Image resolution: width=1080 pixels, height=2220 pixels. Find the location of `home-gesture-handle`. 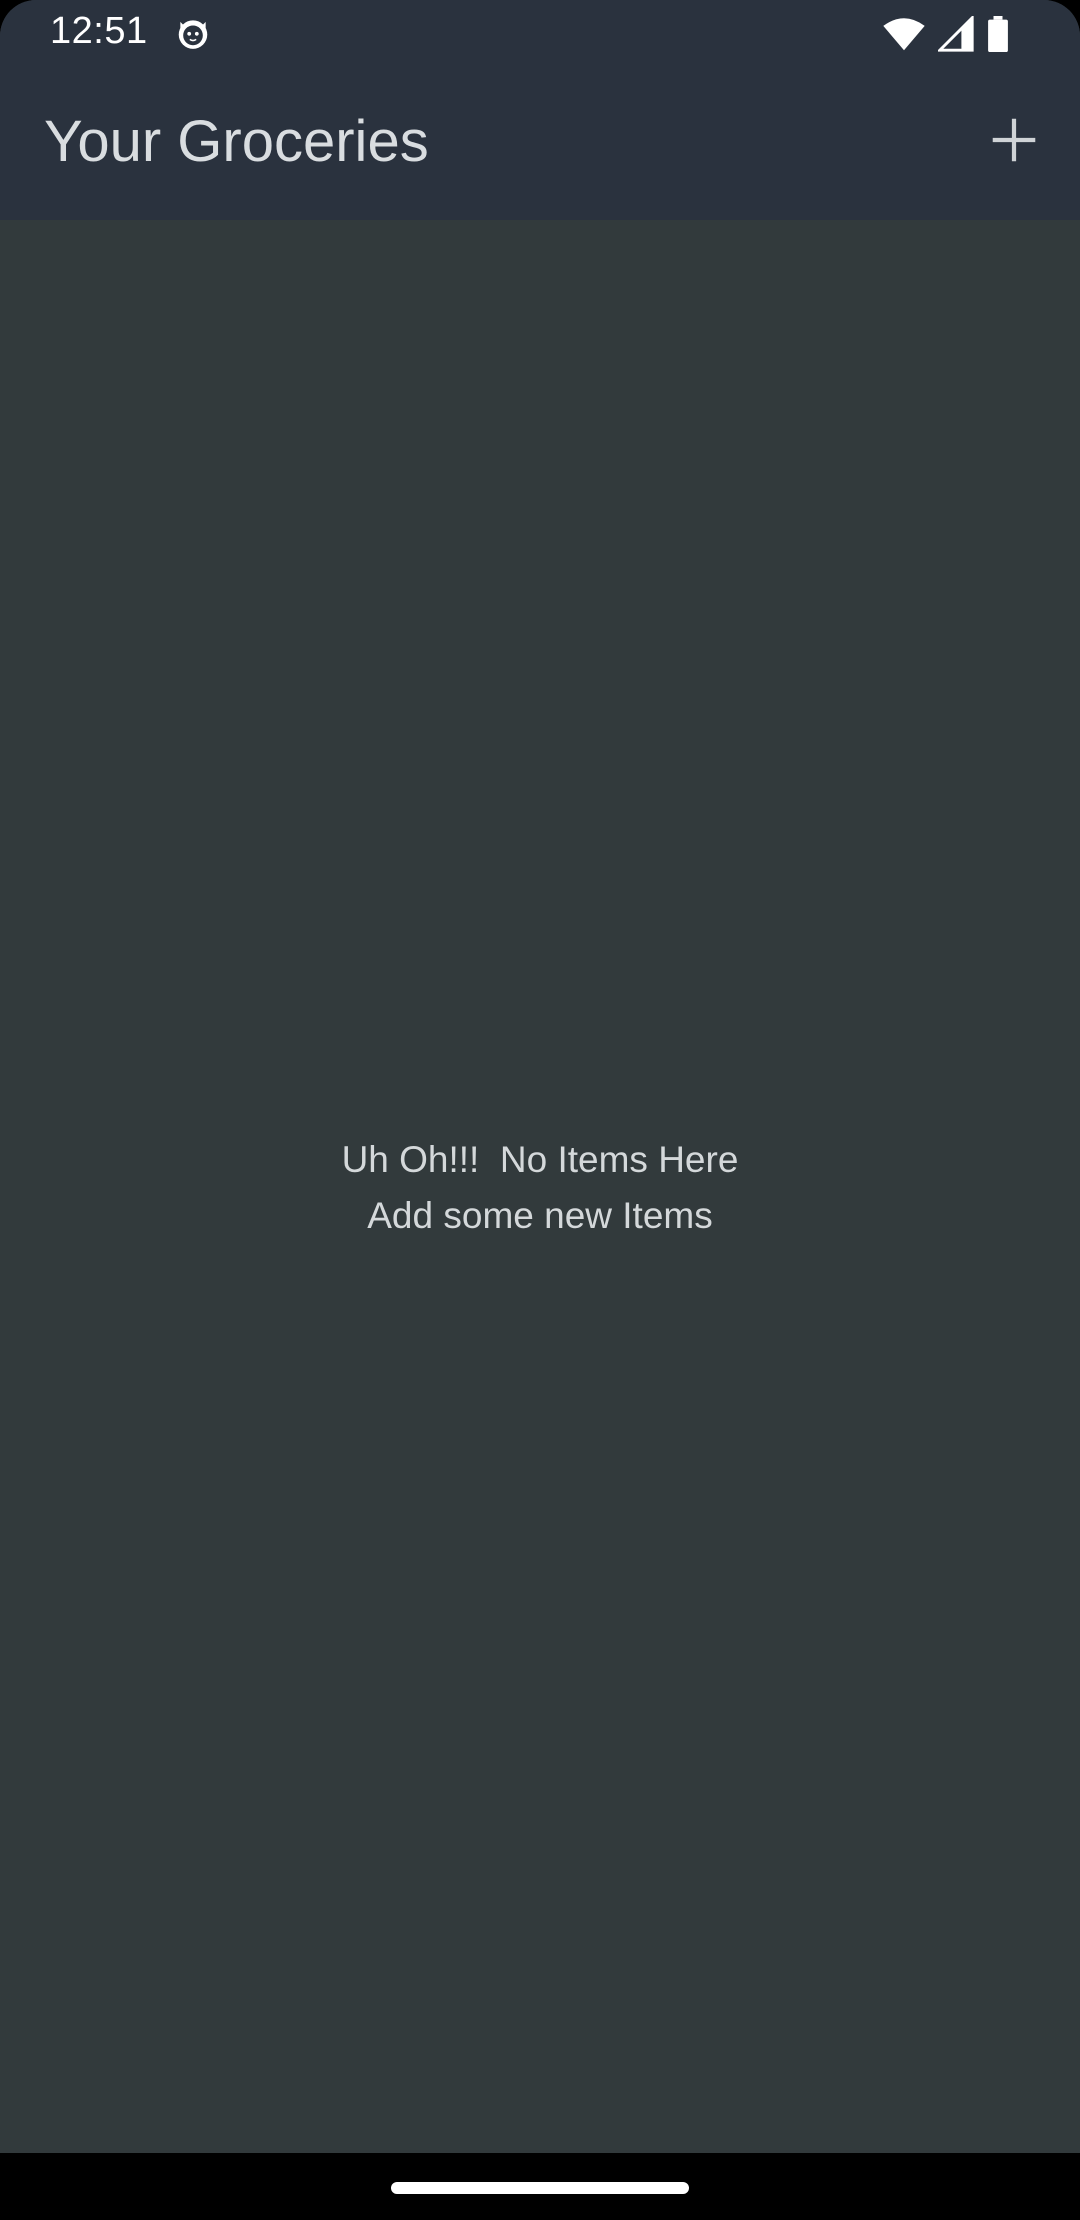

home-gesture-handle is located at coordinates (540, 2188).